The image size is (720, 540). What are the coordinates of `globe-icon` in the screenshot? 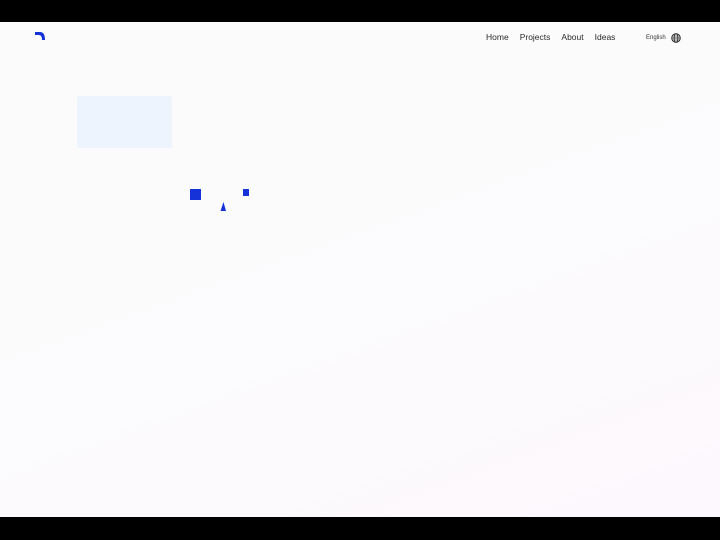 It's located at (675, 38).